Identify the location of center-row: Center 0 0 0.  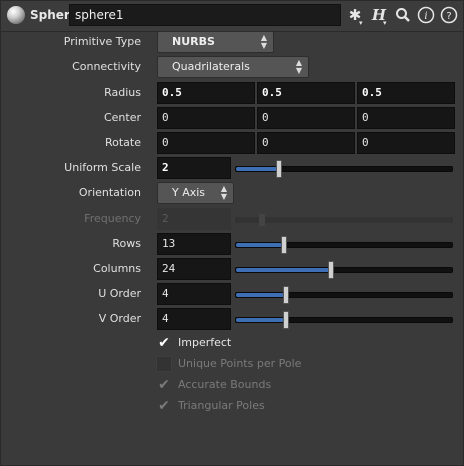
(232, 118).